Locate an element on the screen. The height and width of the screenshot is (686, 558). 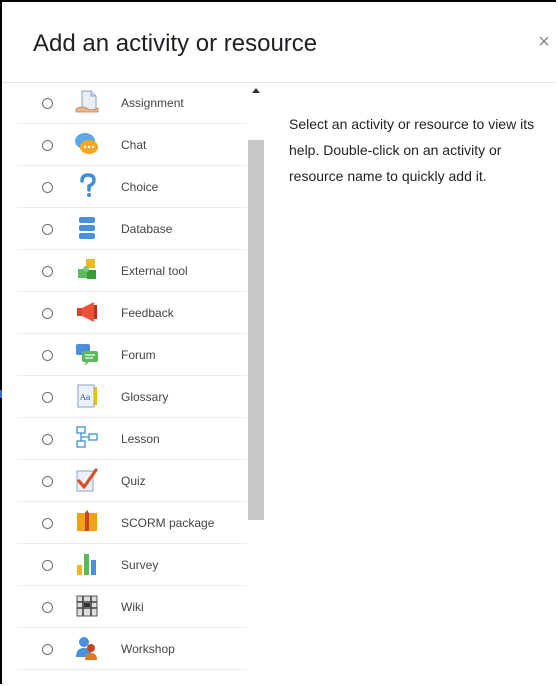
scroll-up-arrow-icon is located at coordinates (256, 90).